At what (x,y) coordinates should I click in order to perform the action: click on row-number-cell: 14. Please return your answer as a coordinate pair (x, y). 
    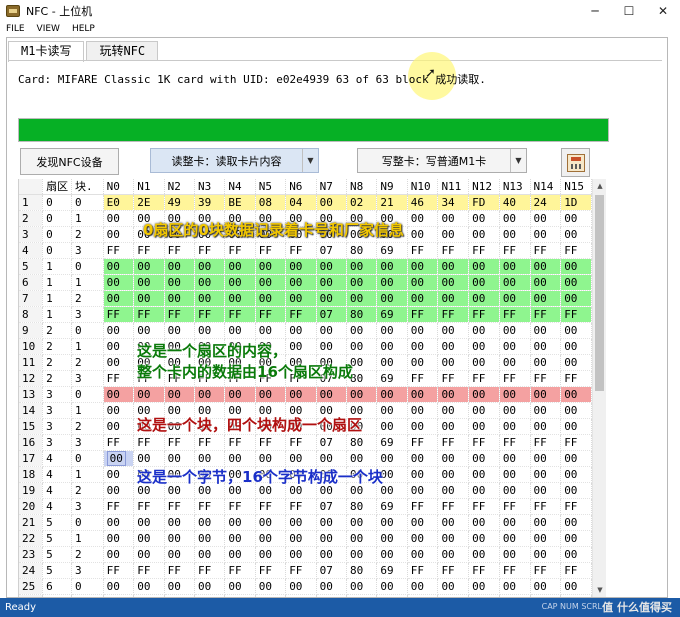
    Looking at the image, I should click on (31, 411).